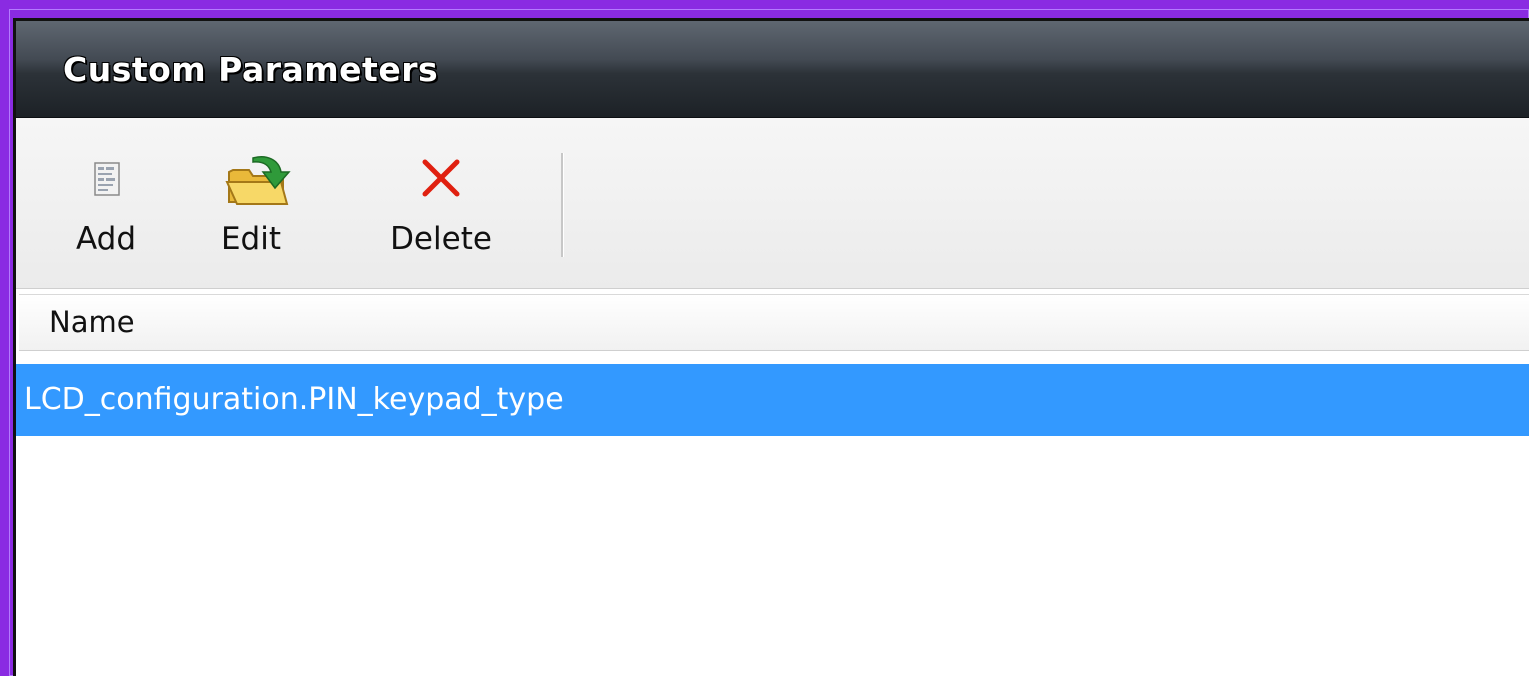  What do you see at coordinates (106, 239) in the screenshot?
I see `add-button-label: Add` at bounding box center [106, 239].